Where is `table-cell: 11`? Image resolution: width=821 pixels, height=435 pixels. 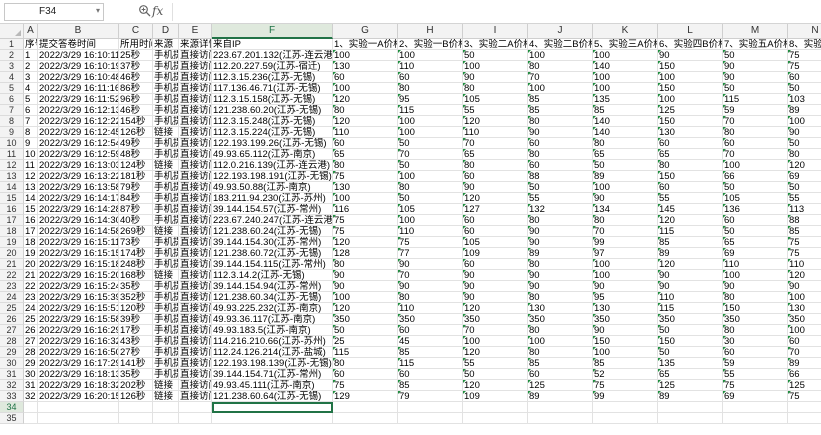 table-cell: 11 is located at coordinates (31, 165).